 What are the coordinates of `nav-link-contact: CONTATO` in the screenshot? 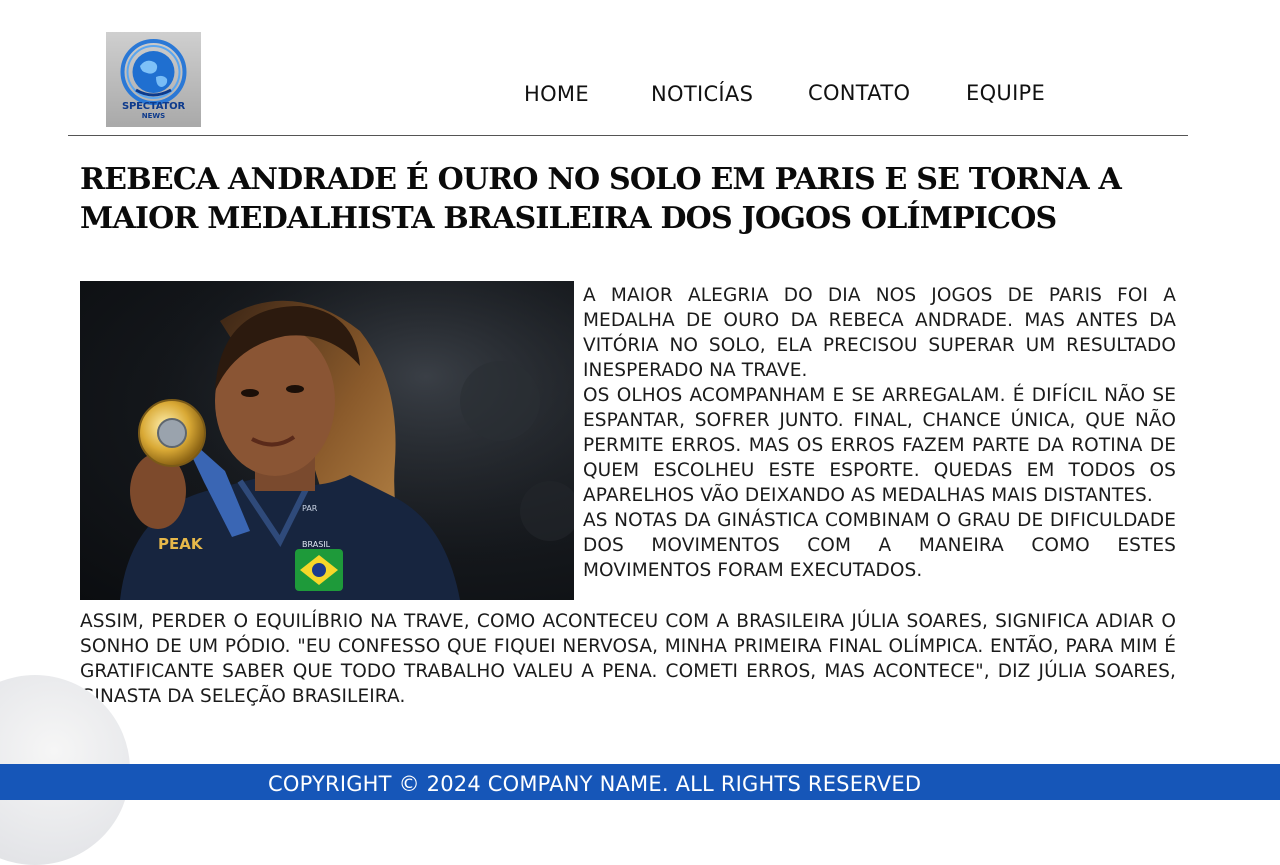 It's located at (859, 93).